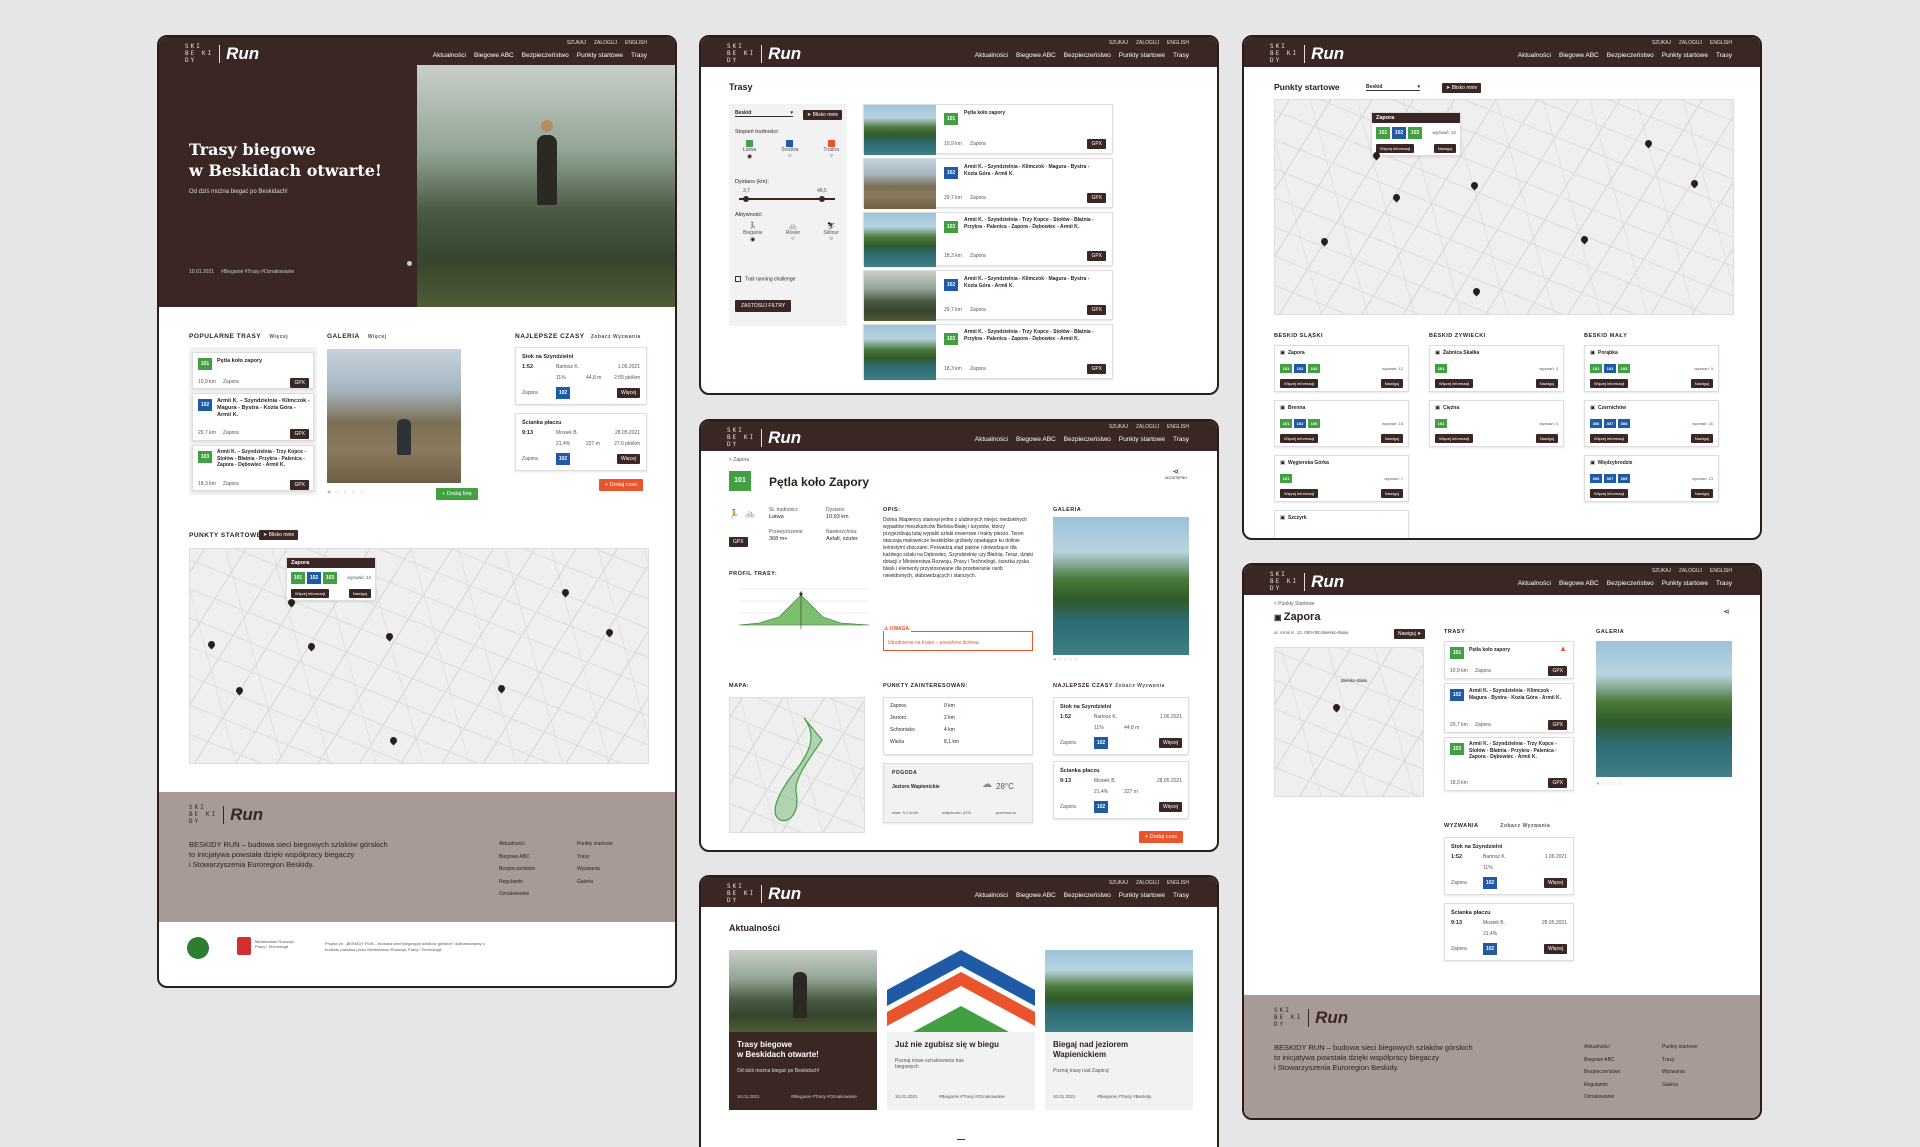 Image resolution: width=1920 pixels, height=1147 pixels. I want to click on logo: SKI BE KI DY Run, so click(222, 53).